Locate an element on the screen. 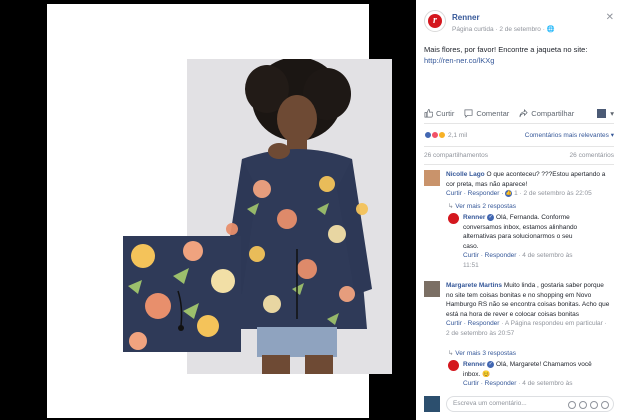  view-replies-link: ↳ Ver mais 2 respostas is located at coordinates (482, 206).